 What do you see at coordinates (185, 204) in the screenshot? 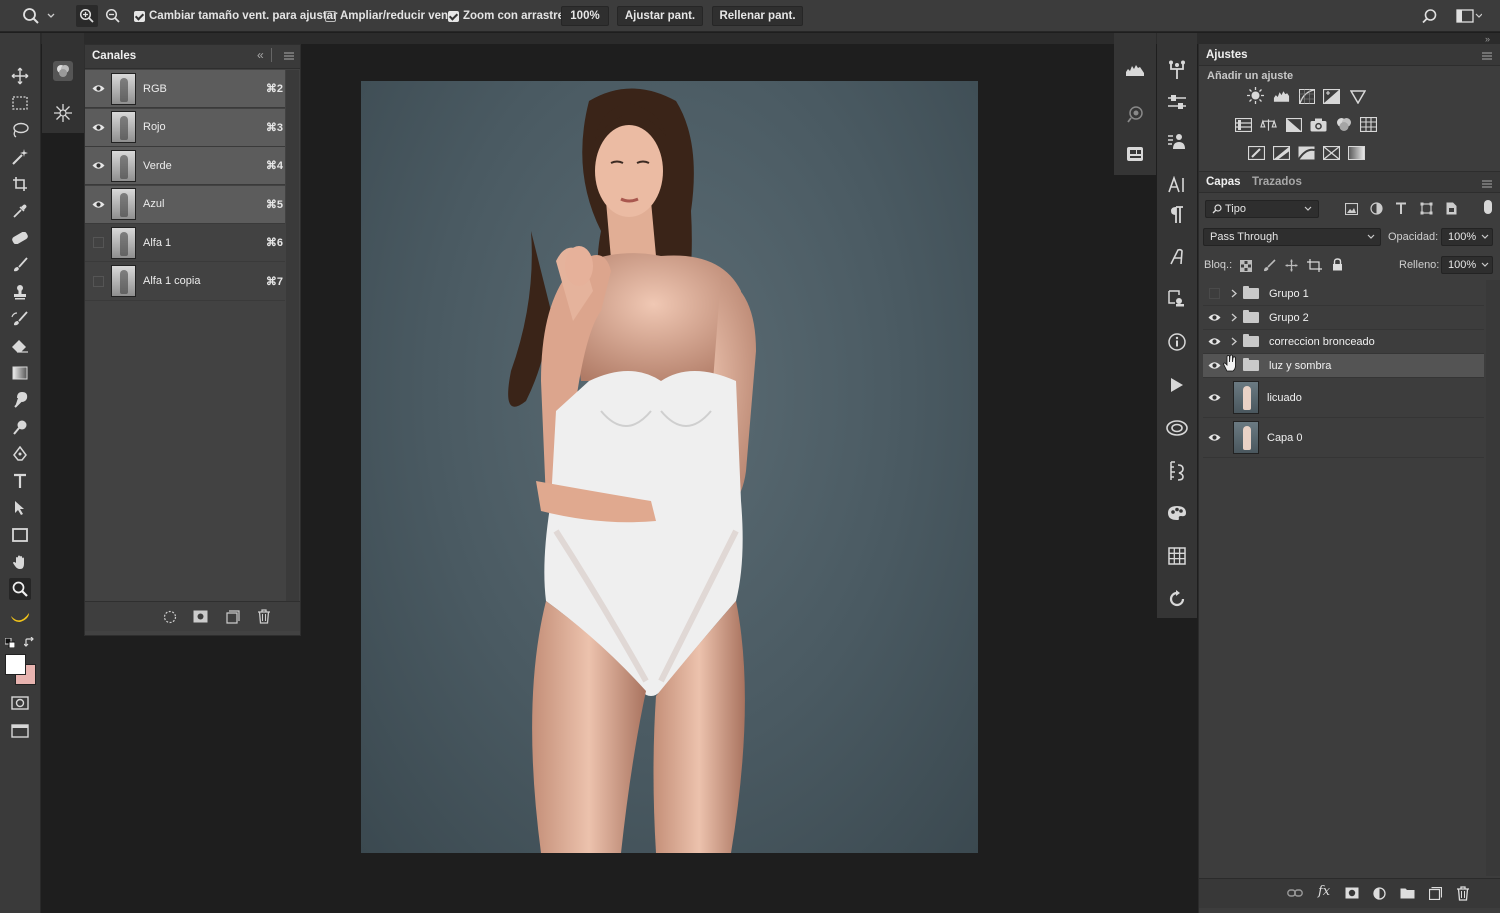
I see `channel-row: Azul ⌘5` at bounding box center [185, 204].